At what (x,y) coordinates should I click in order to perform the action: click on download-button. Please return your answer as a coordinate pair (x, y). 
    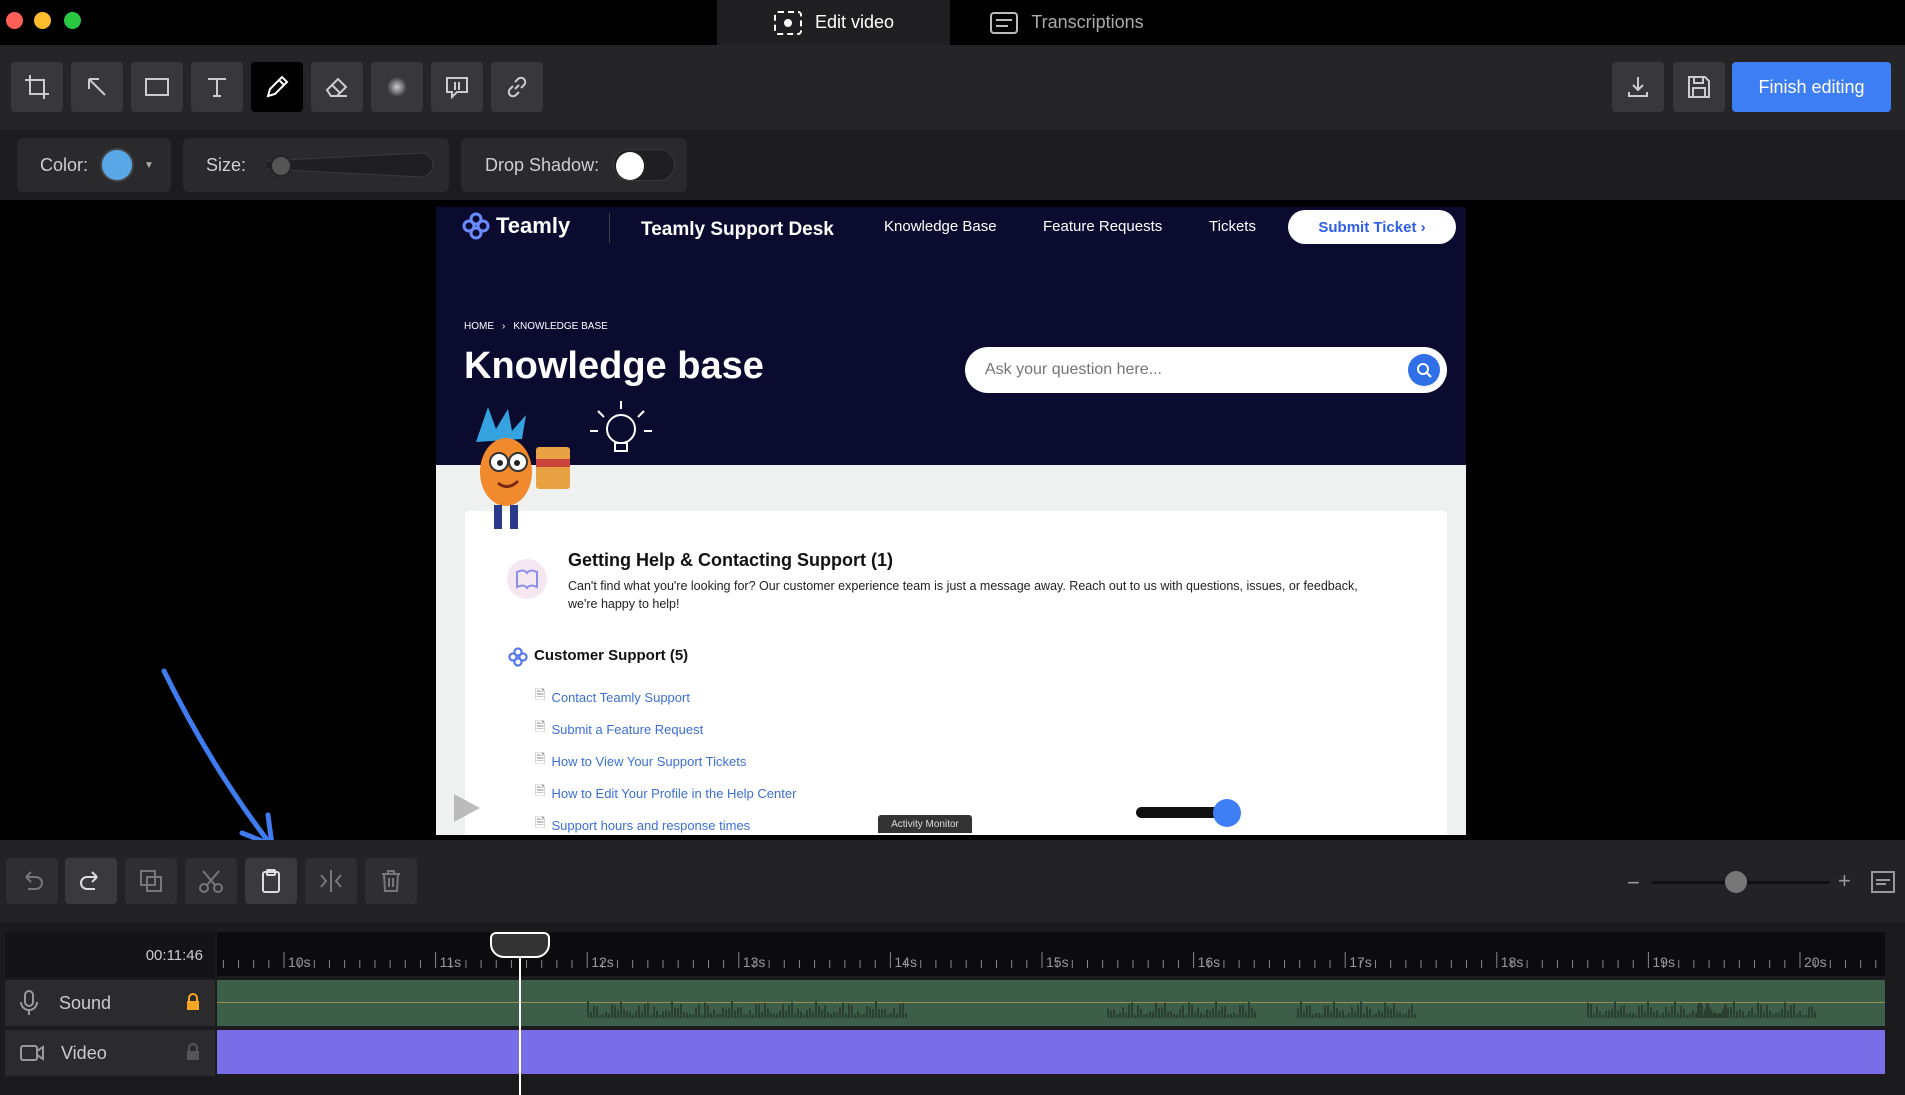
    Looking at the image, I should click on (1638, 87).